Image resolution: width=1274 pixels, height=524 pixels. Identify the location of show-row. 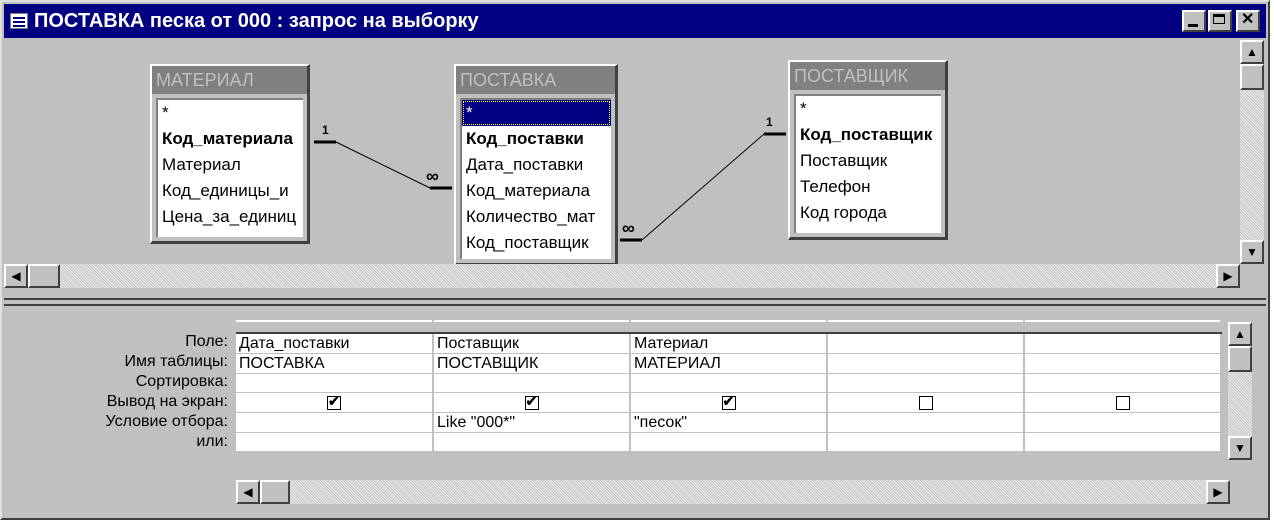
(729, 402).